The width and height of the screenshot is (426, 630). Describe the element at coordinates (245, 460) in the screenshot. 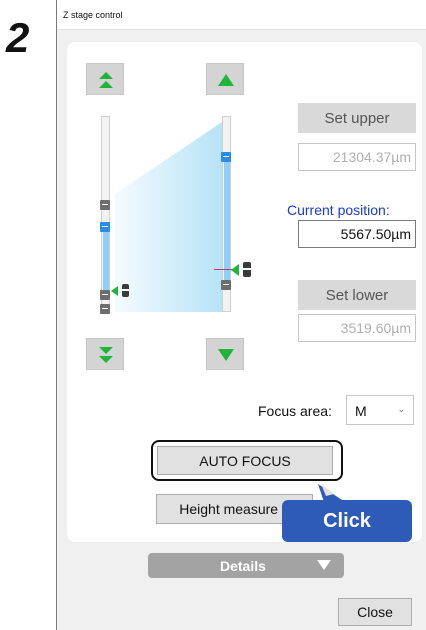

I see `auto-focus-button: AUTO FOCUS` at that location.